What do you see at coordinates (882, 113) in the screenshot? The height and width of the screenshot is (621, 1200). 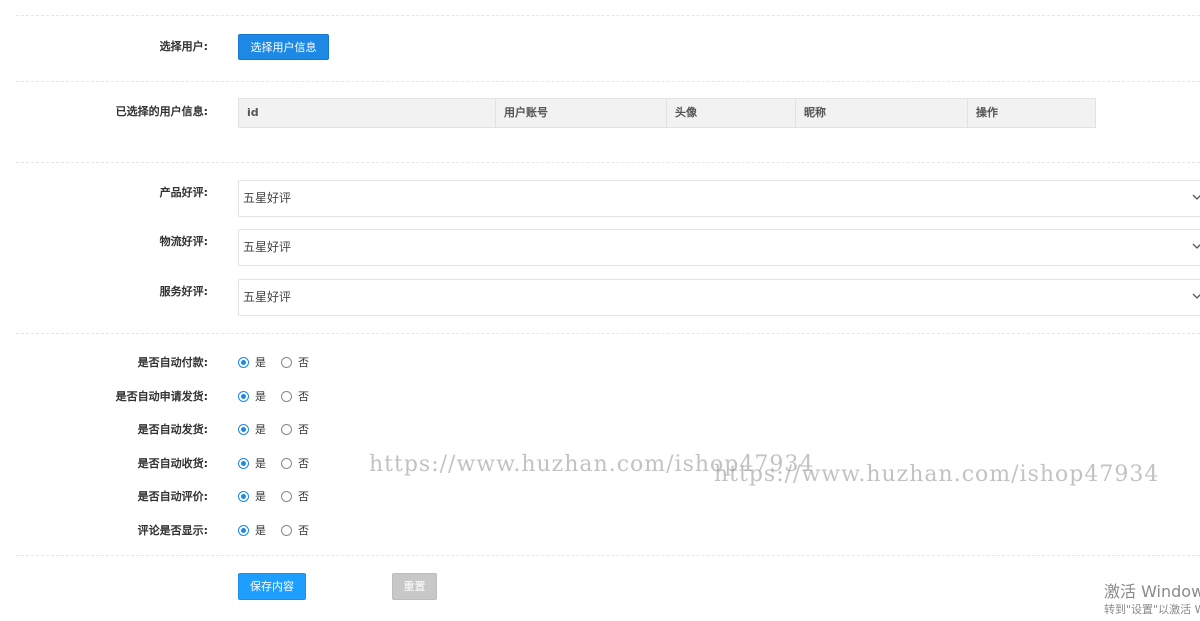 I see `column-header-nickname: 昵称` at bounding box center [882, 113].